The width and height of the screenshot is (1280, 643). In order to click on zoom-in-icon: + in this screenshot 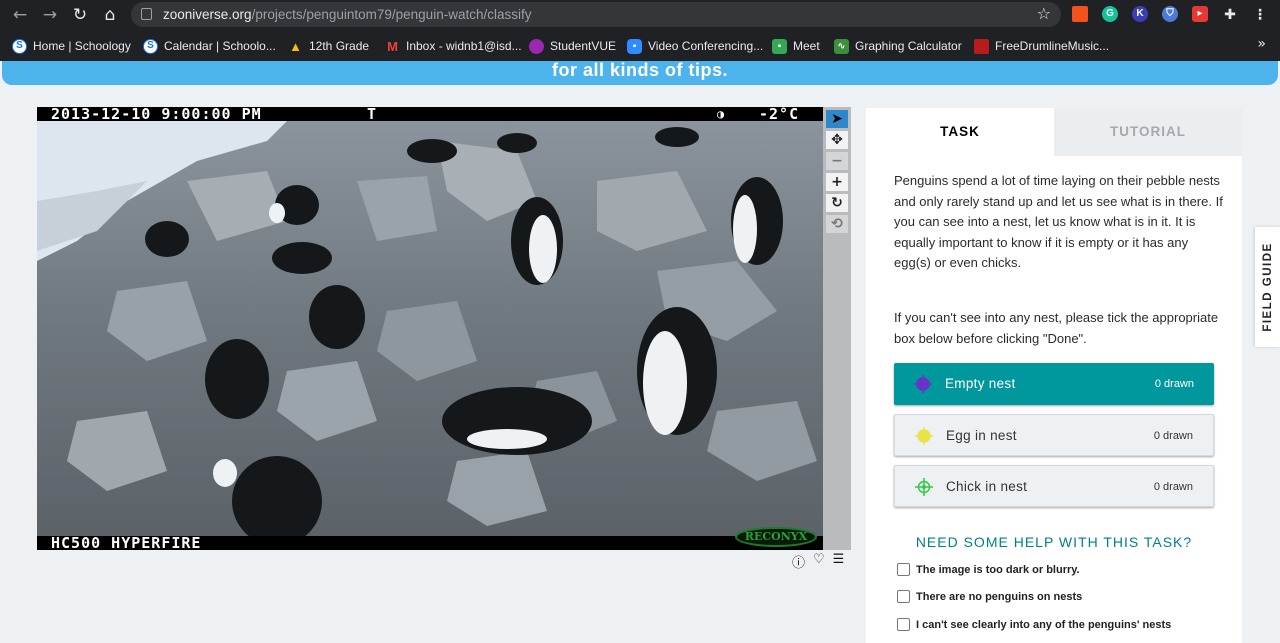, I will do `click(837, 182)`.